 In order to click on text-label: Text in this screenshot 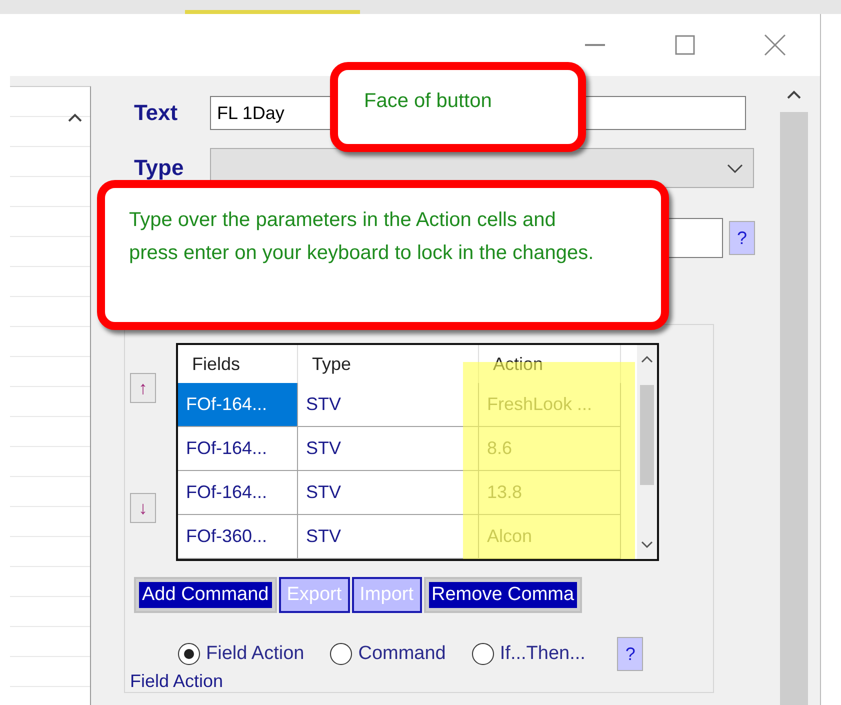, I will do `click(156, 113)`.